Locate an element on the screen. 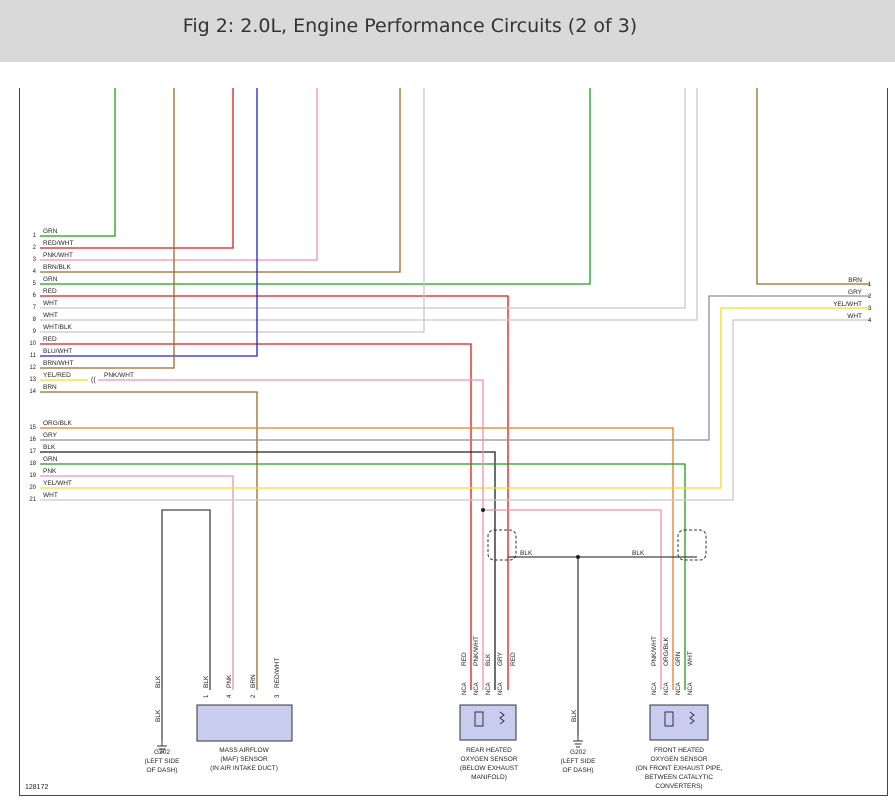 The image size is (895, 807). right-wire-label: GRY is located at coordinates (855, 292).